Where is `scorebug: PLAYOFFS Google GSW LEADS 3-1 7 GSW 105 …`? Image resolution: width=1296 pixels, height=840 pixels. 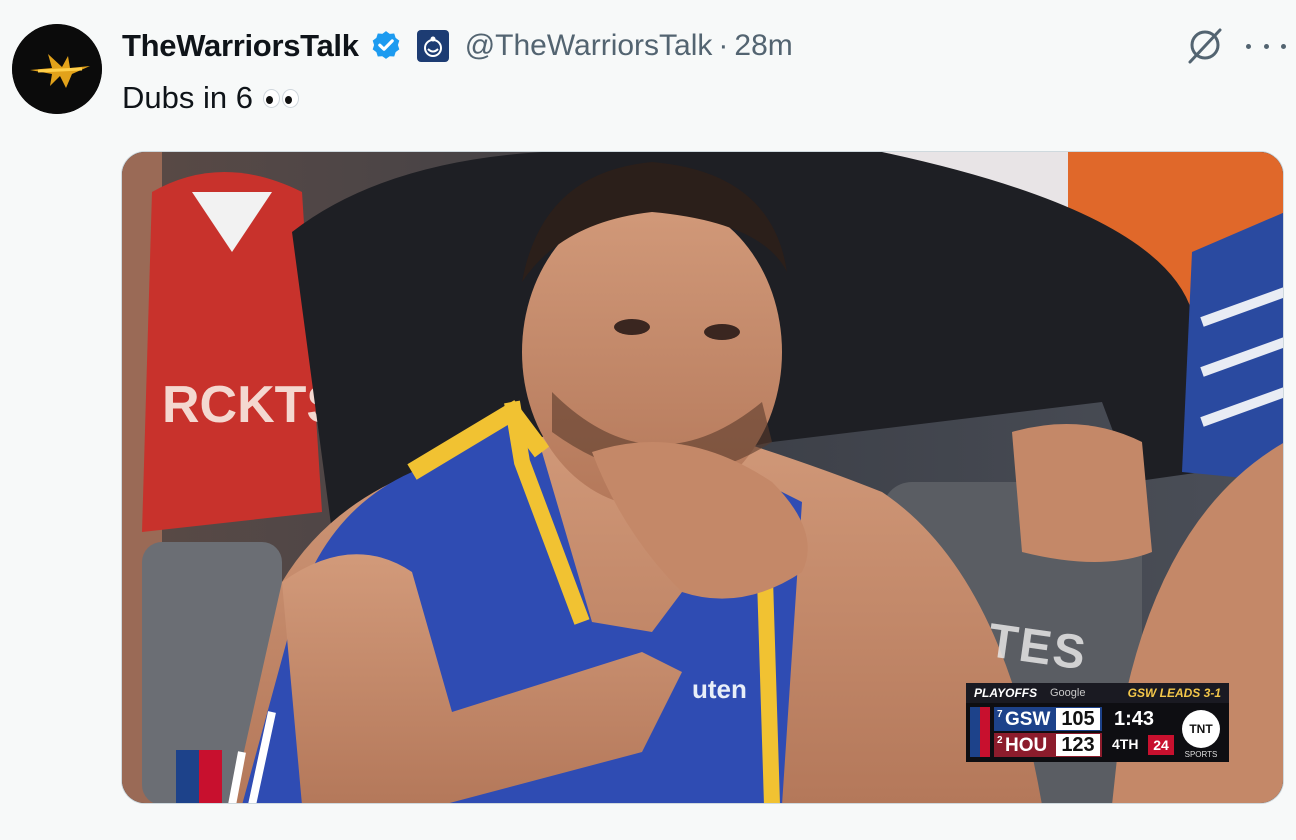 scorebug: PLAYOFFS Google GSW LEADS 3-1 7 GSW 105 … is located at coordinates (1097, 722).